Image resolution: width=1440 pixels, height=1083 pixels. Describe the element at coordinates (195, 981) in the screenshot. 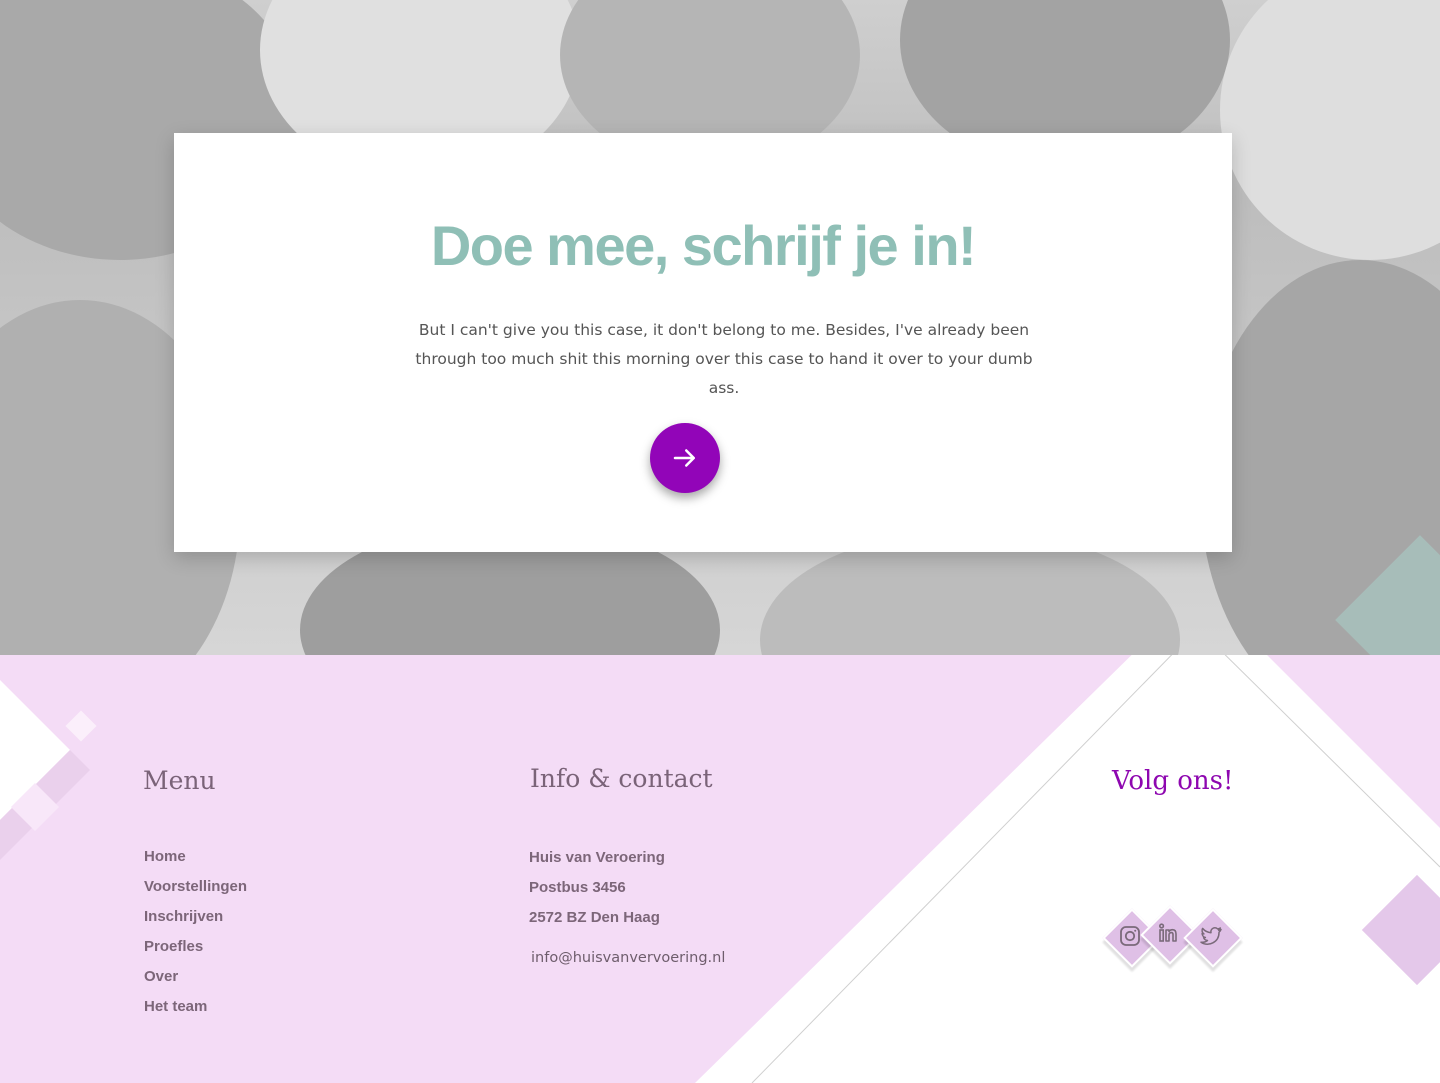

I see `menu-item-over: Over` at that location.